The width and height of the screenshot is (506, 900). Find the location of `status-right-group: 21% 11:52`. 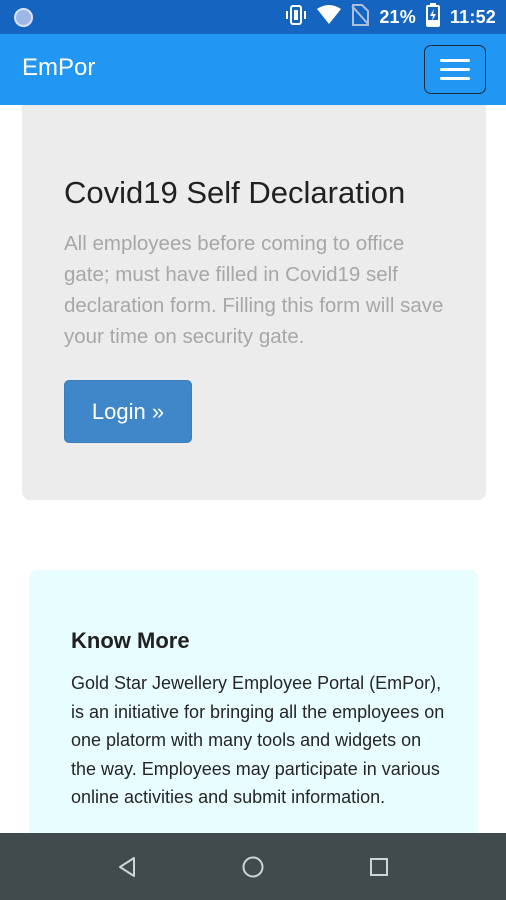

status-right-group: 21% 11:52 is located at coordinates (390, 17).